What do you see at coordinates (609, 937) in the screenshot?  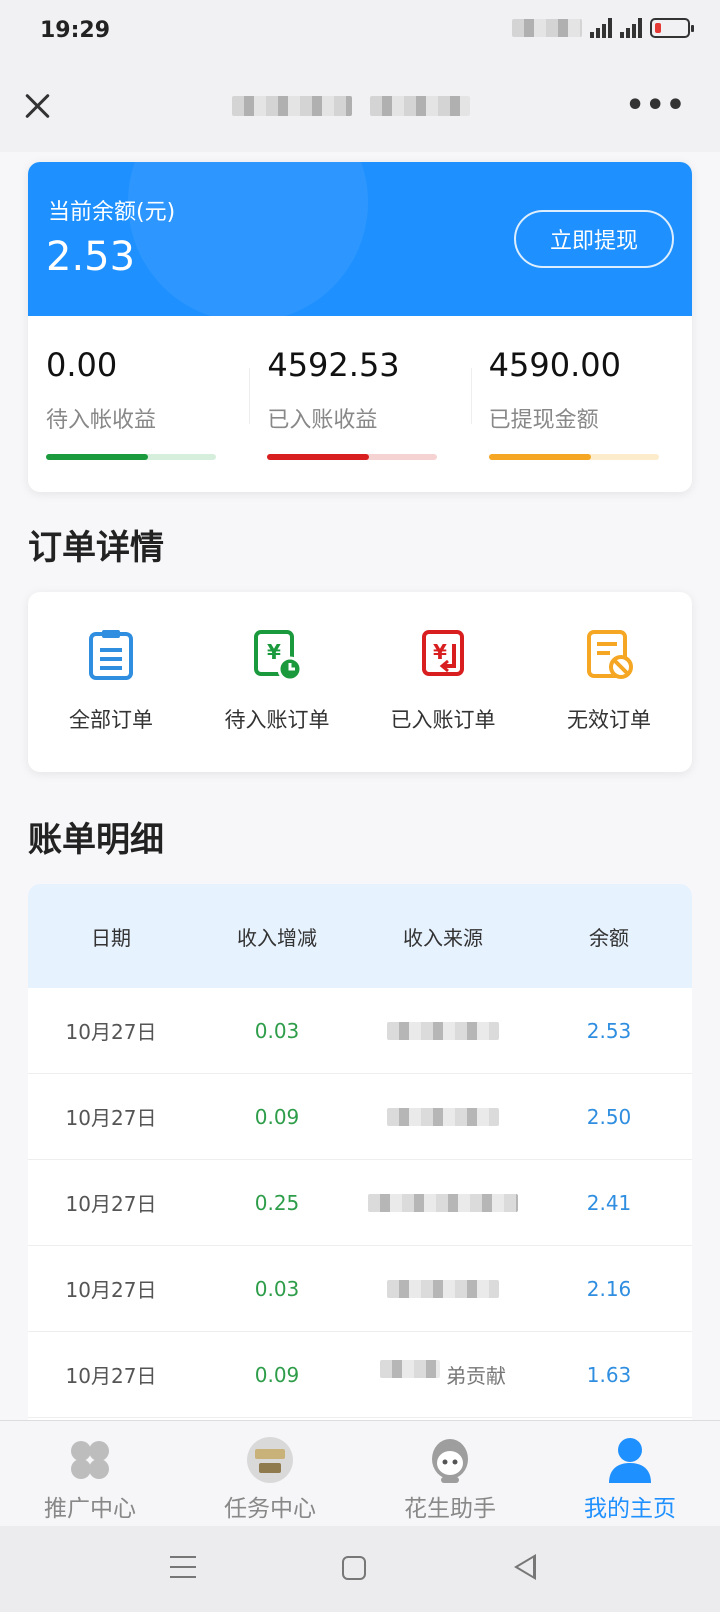 I see `column-header-balance: 余额` at bounding box center [609, 937].